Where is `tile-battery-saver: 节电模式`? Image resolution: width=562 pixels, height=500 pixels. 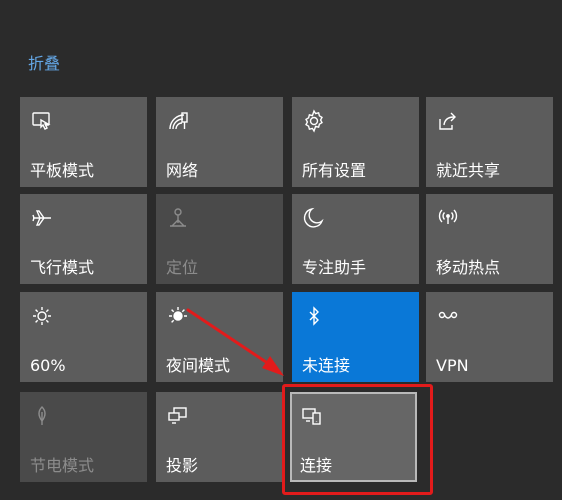
tile-battery-saver: 节电模式 is located at coordinates (83, 437).